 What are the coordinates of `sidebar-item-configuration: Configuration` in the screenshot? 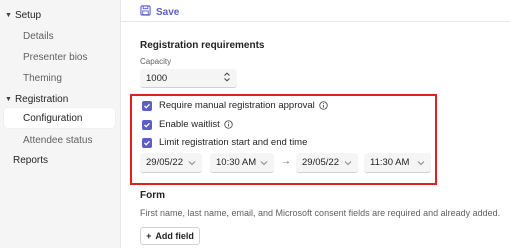 It's located at (52, 118).